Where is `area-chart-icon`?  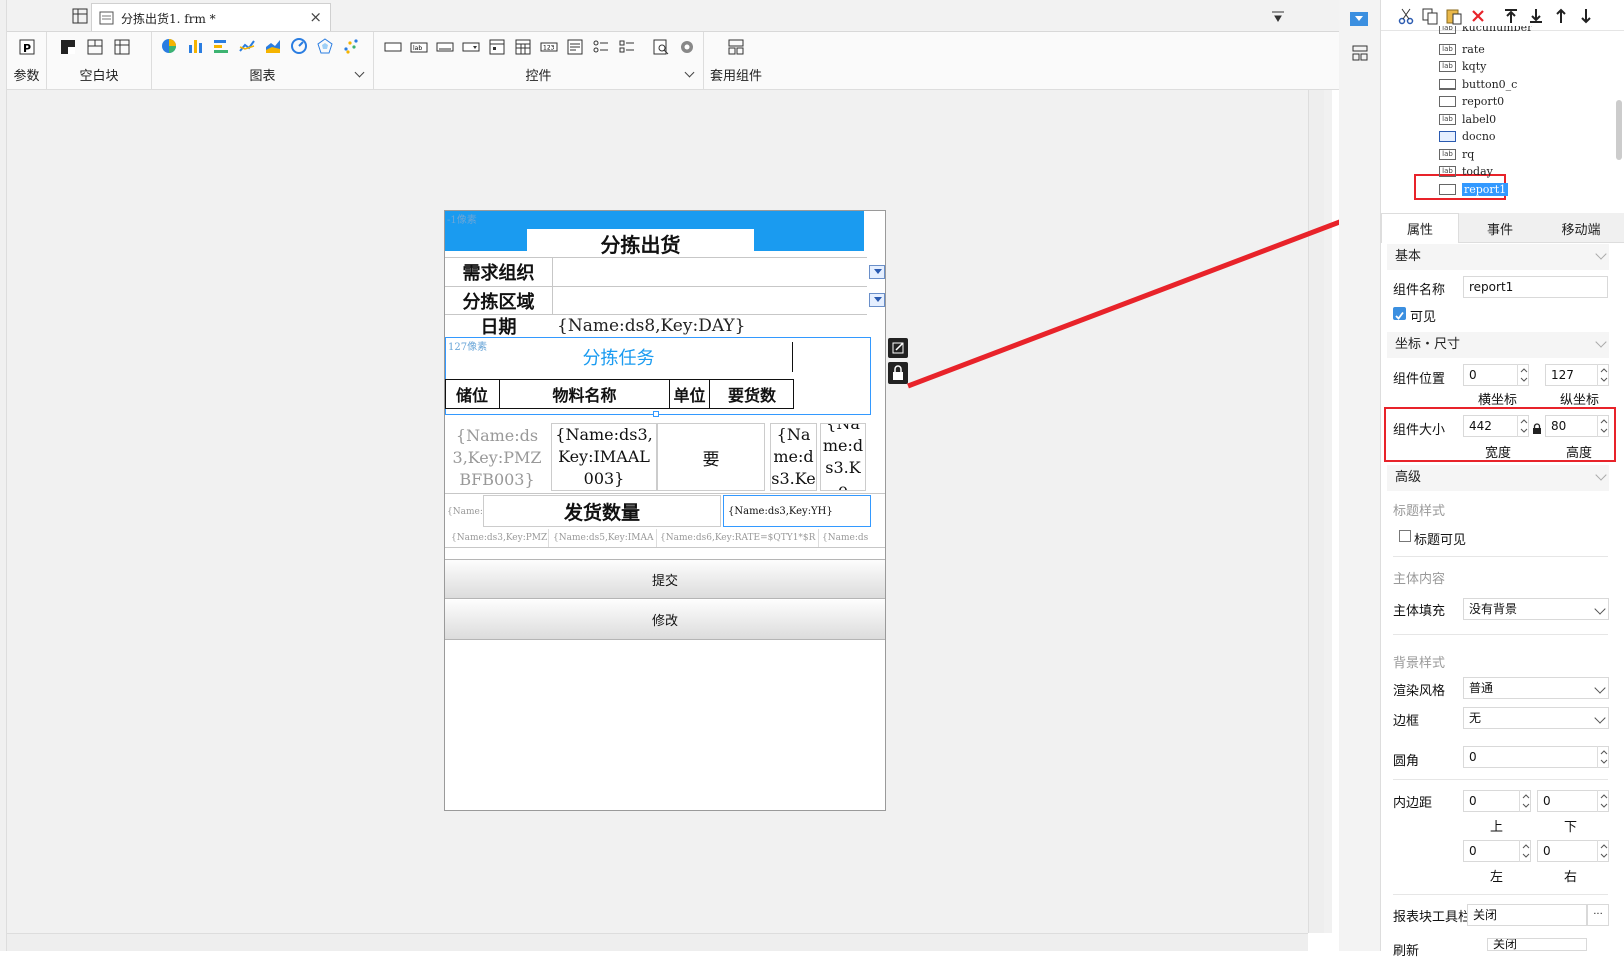 area-chart-icon is located at coordinates (273, 46).